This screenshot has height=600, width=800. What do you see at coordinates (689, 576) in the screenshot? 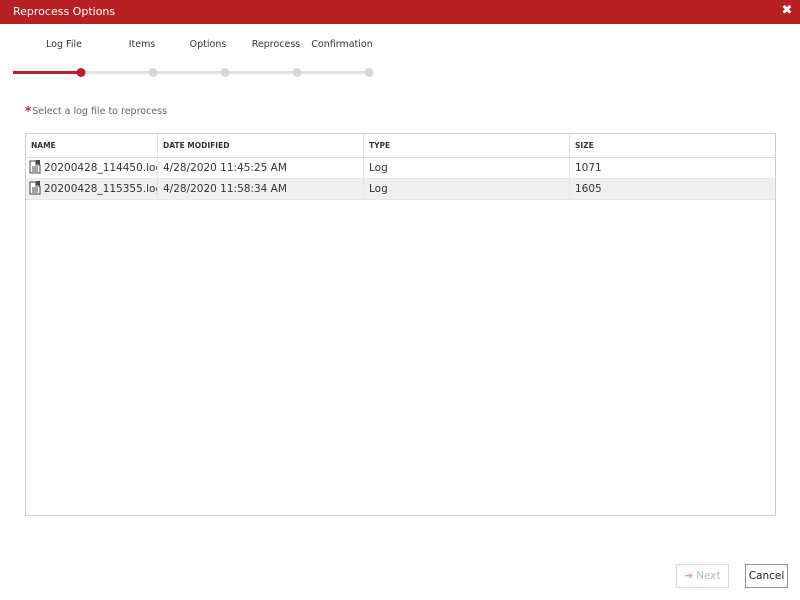
I see `arrow-right-icon: ➔` at bounding box center [689, 576].